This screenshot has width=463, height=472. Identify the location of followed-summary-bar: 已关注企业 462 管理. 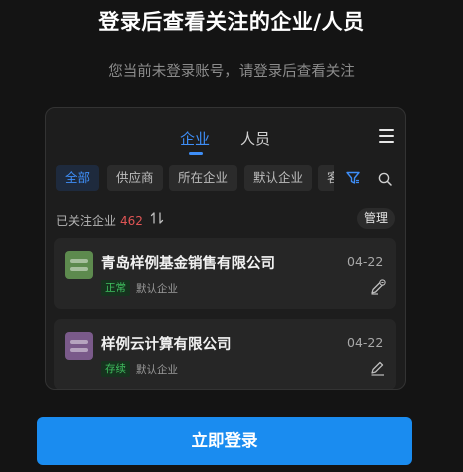
(225, 219).